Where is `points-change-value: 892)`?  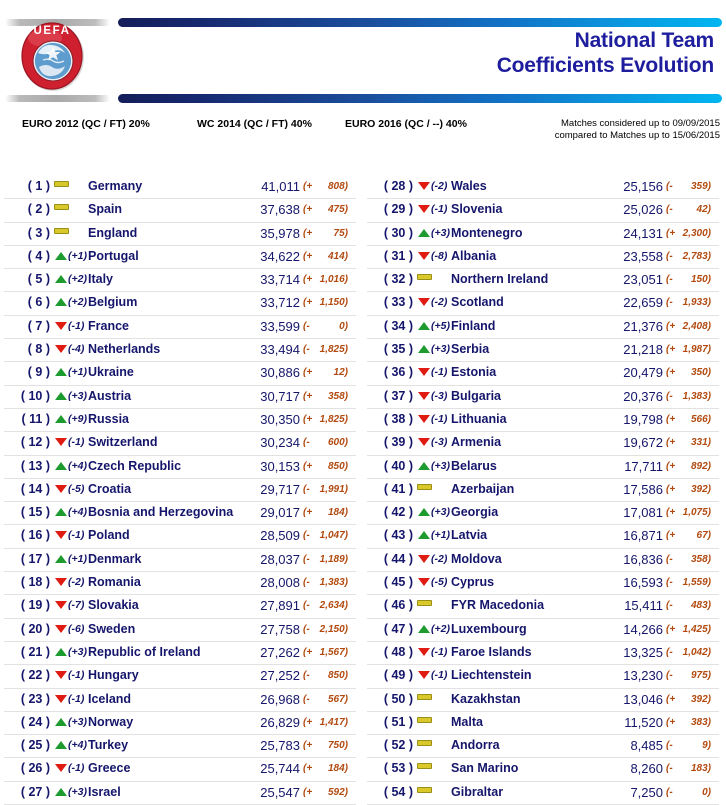
points-change-value: 892) is located at coordinates (700, 466).